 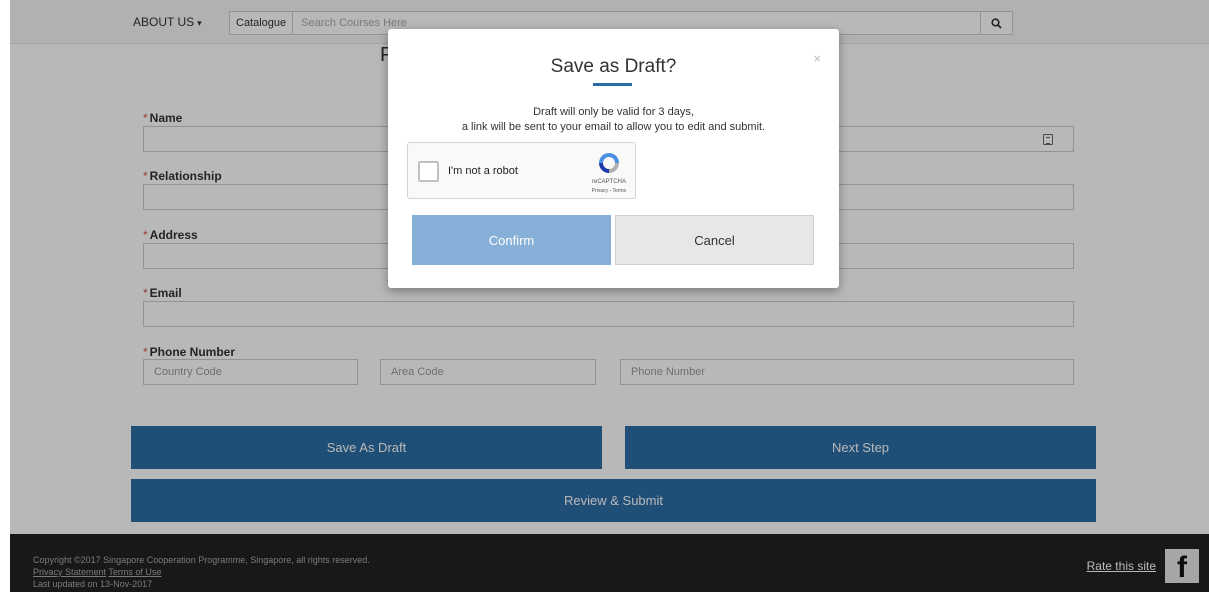 I want to click on recaptcha-label: I'm not a robot, so click(x=483, y=171).